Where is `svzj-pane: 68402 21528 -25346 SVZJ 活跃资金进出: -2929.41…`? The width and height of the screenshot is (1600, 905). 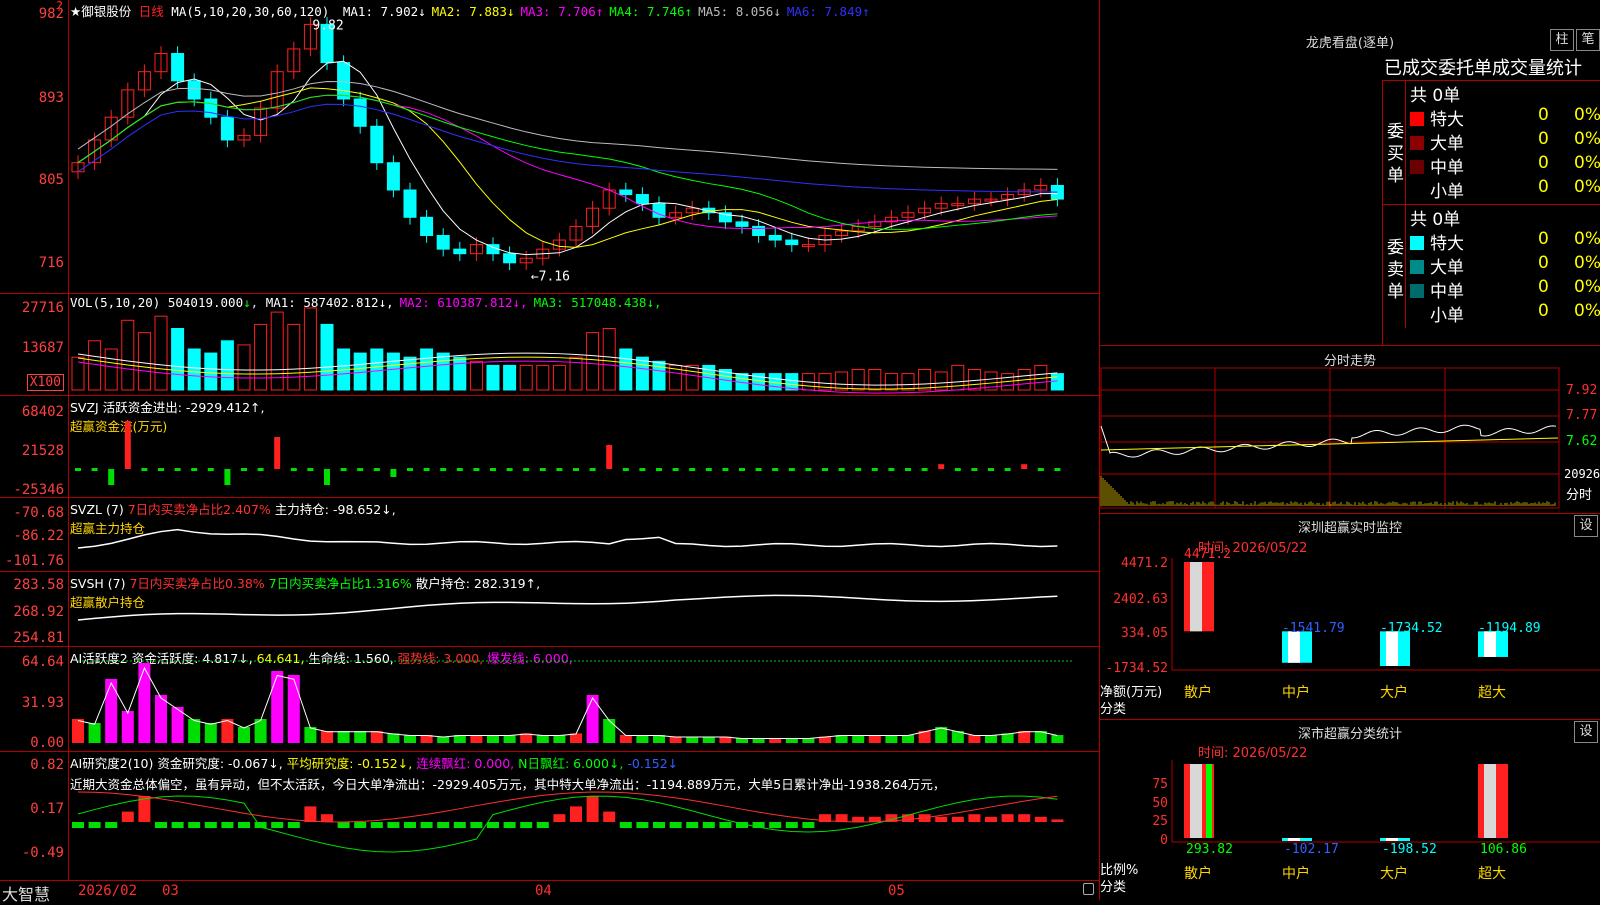 svzj-pane: 68402 21528 -25346 SVZJ 活跃资金进出: -2929.41… is located at coordinates (550, 447).